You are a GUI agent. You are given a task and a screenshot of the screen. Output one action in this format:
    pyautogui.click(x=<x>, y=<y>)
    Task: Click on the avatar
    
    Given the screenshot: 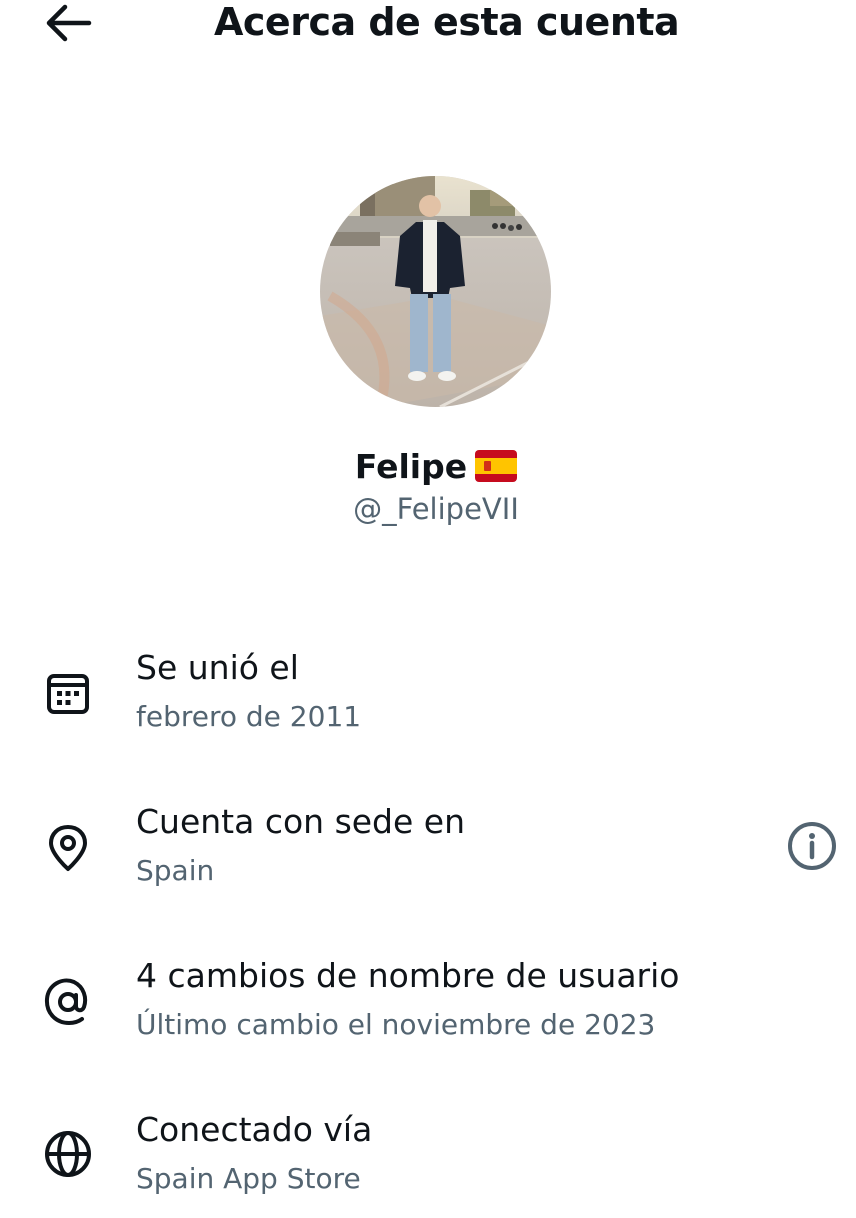 What is the action you would take?
    pyautogui.click(x=435, y=291)
    